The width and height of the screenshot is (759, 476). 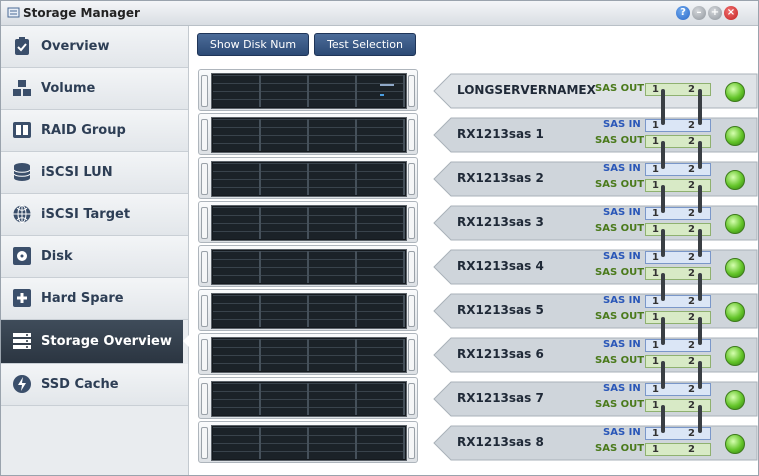 What do you see at coordinates (22, 172) in the screenshot?
I see `database-icon` at bounding box center [22, 172].